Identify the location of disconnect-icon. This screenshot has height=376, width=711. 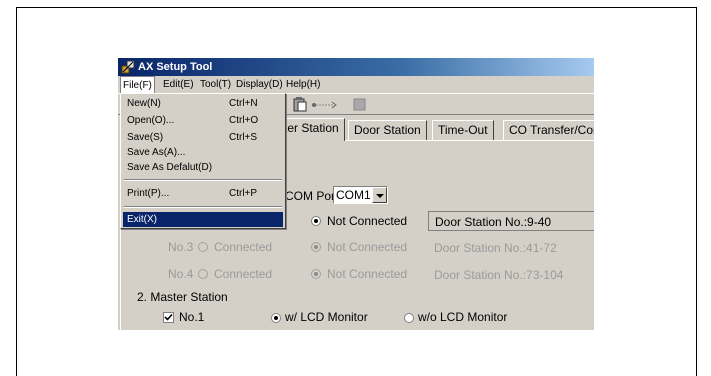
(360, 104).